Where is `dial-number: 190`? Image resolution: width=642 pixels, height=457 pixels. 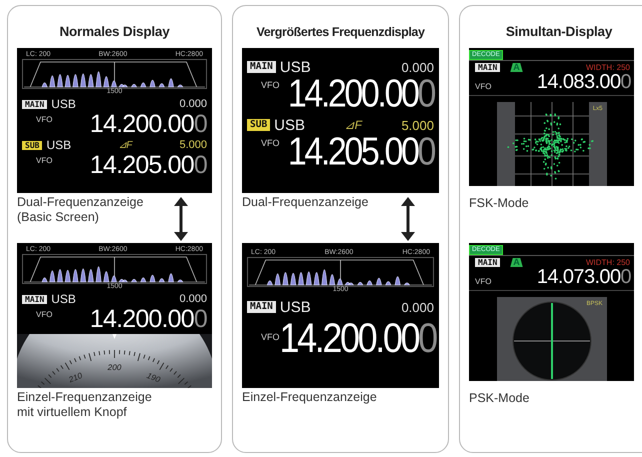 dial-number: 190 is located at coordinates (153, 377).